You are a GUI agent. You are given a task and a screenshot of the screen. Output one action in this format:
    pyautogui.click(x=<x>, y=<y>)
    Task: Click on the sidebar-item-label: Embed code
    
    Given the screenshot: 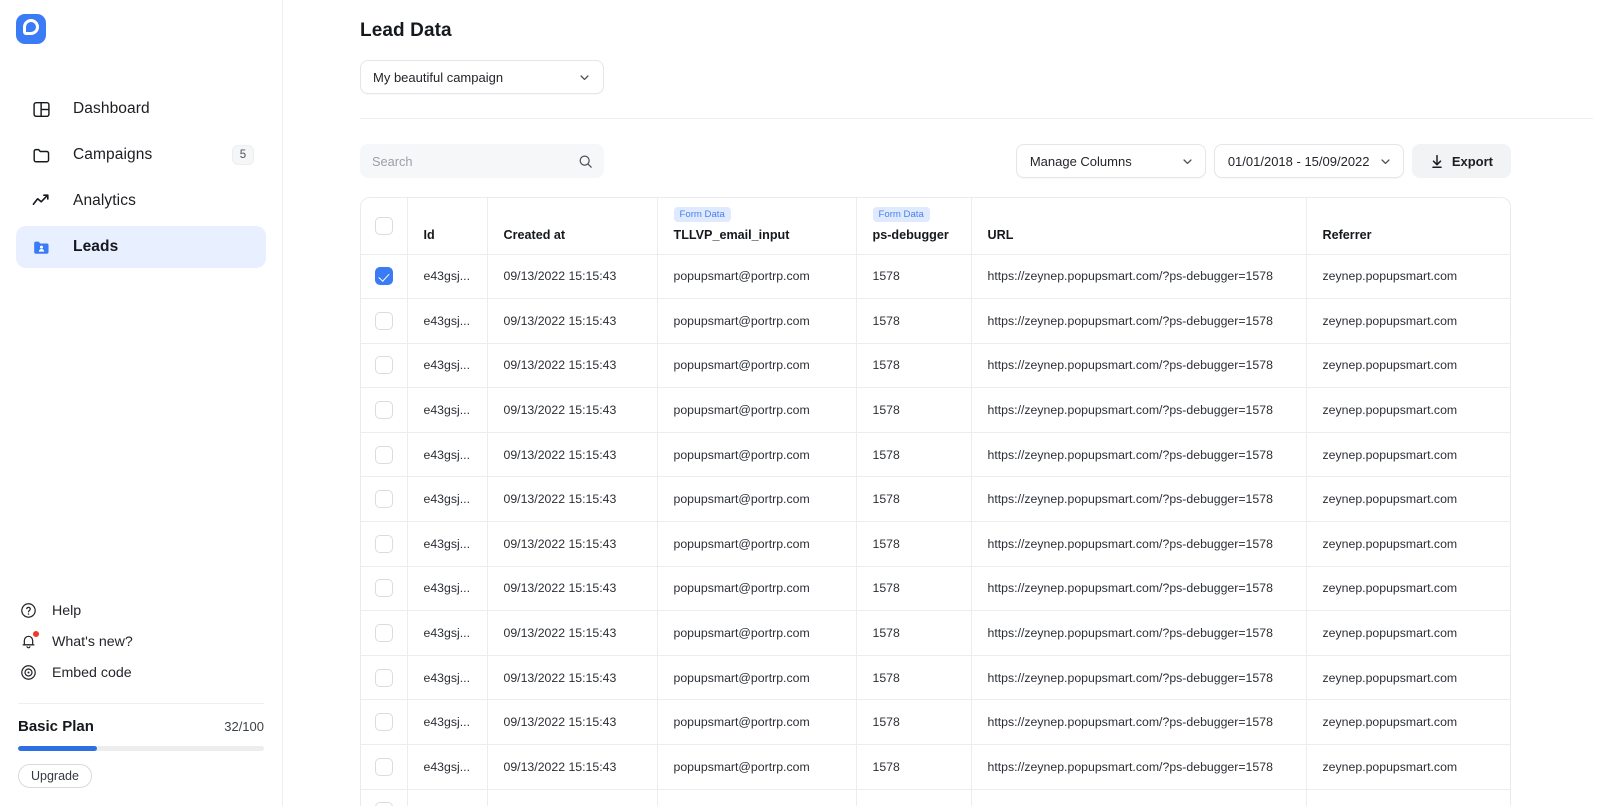 What is the action you would take?
    pyautogui.click(x=92, y=672)
    